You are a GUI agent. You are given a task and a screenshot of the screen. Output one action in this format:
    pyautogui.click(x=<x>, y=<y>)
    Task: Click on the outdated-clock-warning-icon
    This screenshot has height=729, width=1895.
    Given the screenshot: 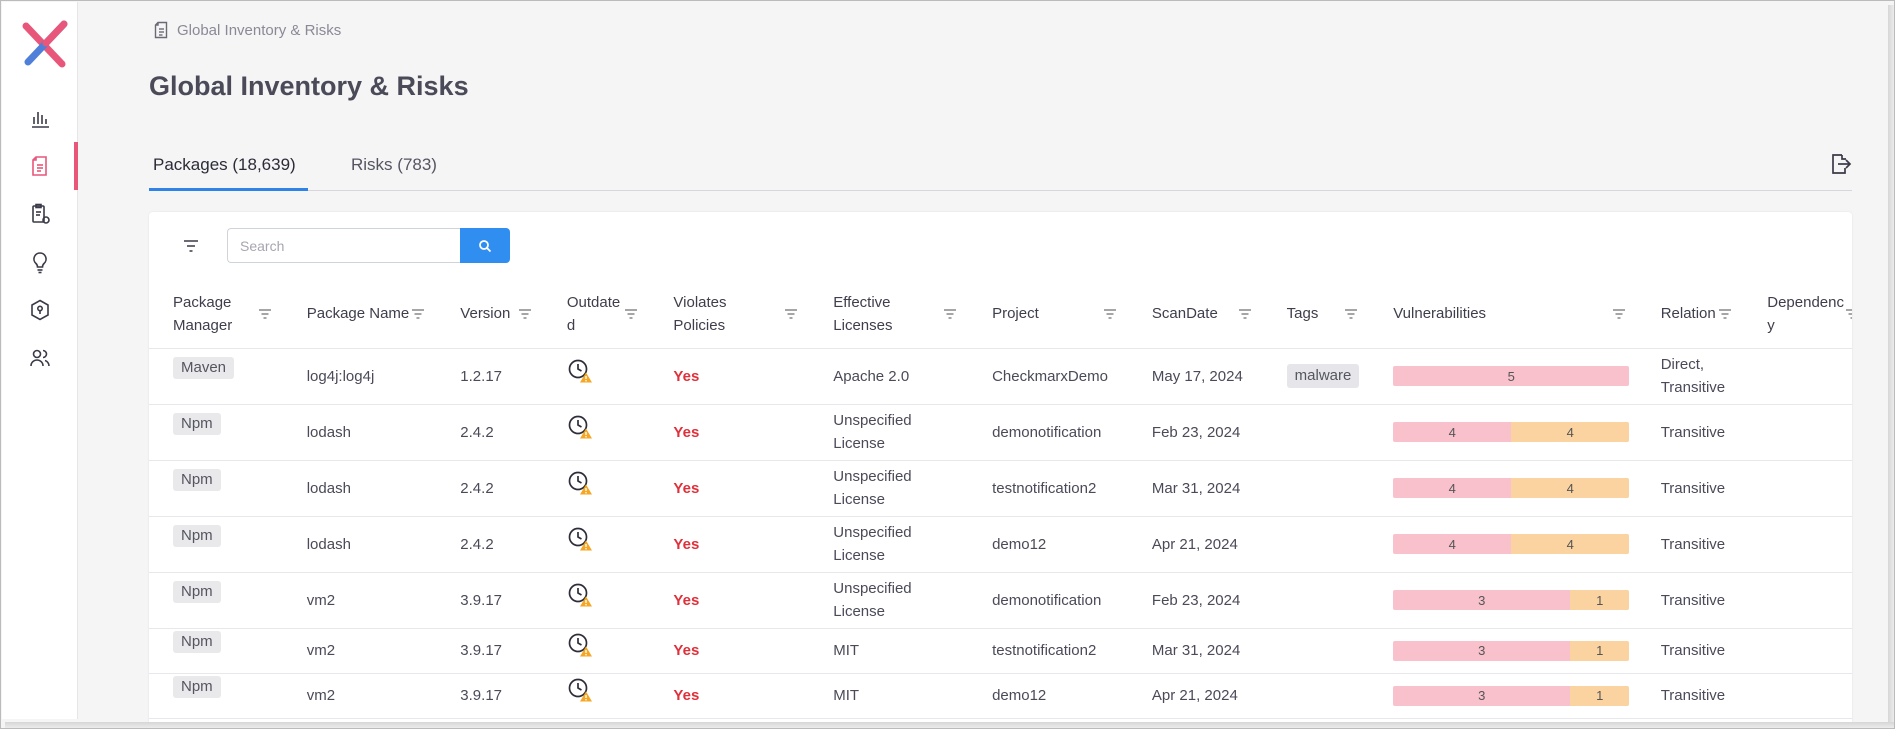 What is the action you would take?
    pyautogui.click(x=580, y=645)
    